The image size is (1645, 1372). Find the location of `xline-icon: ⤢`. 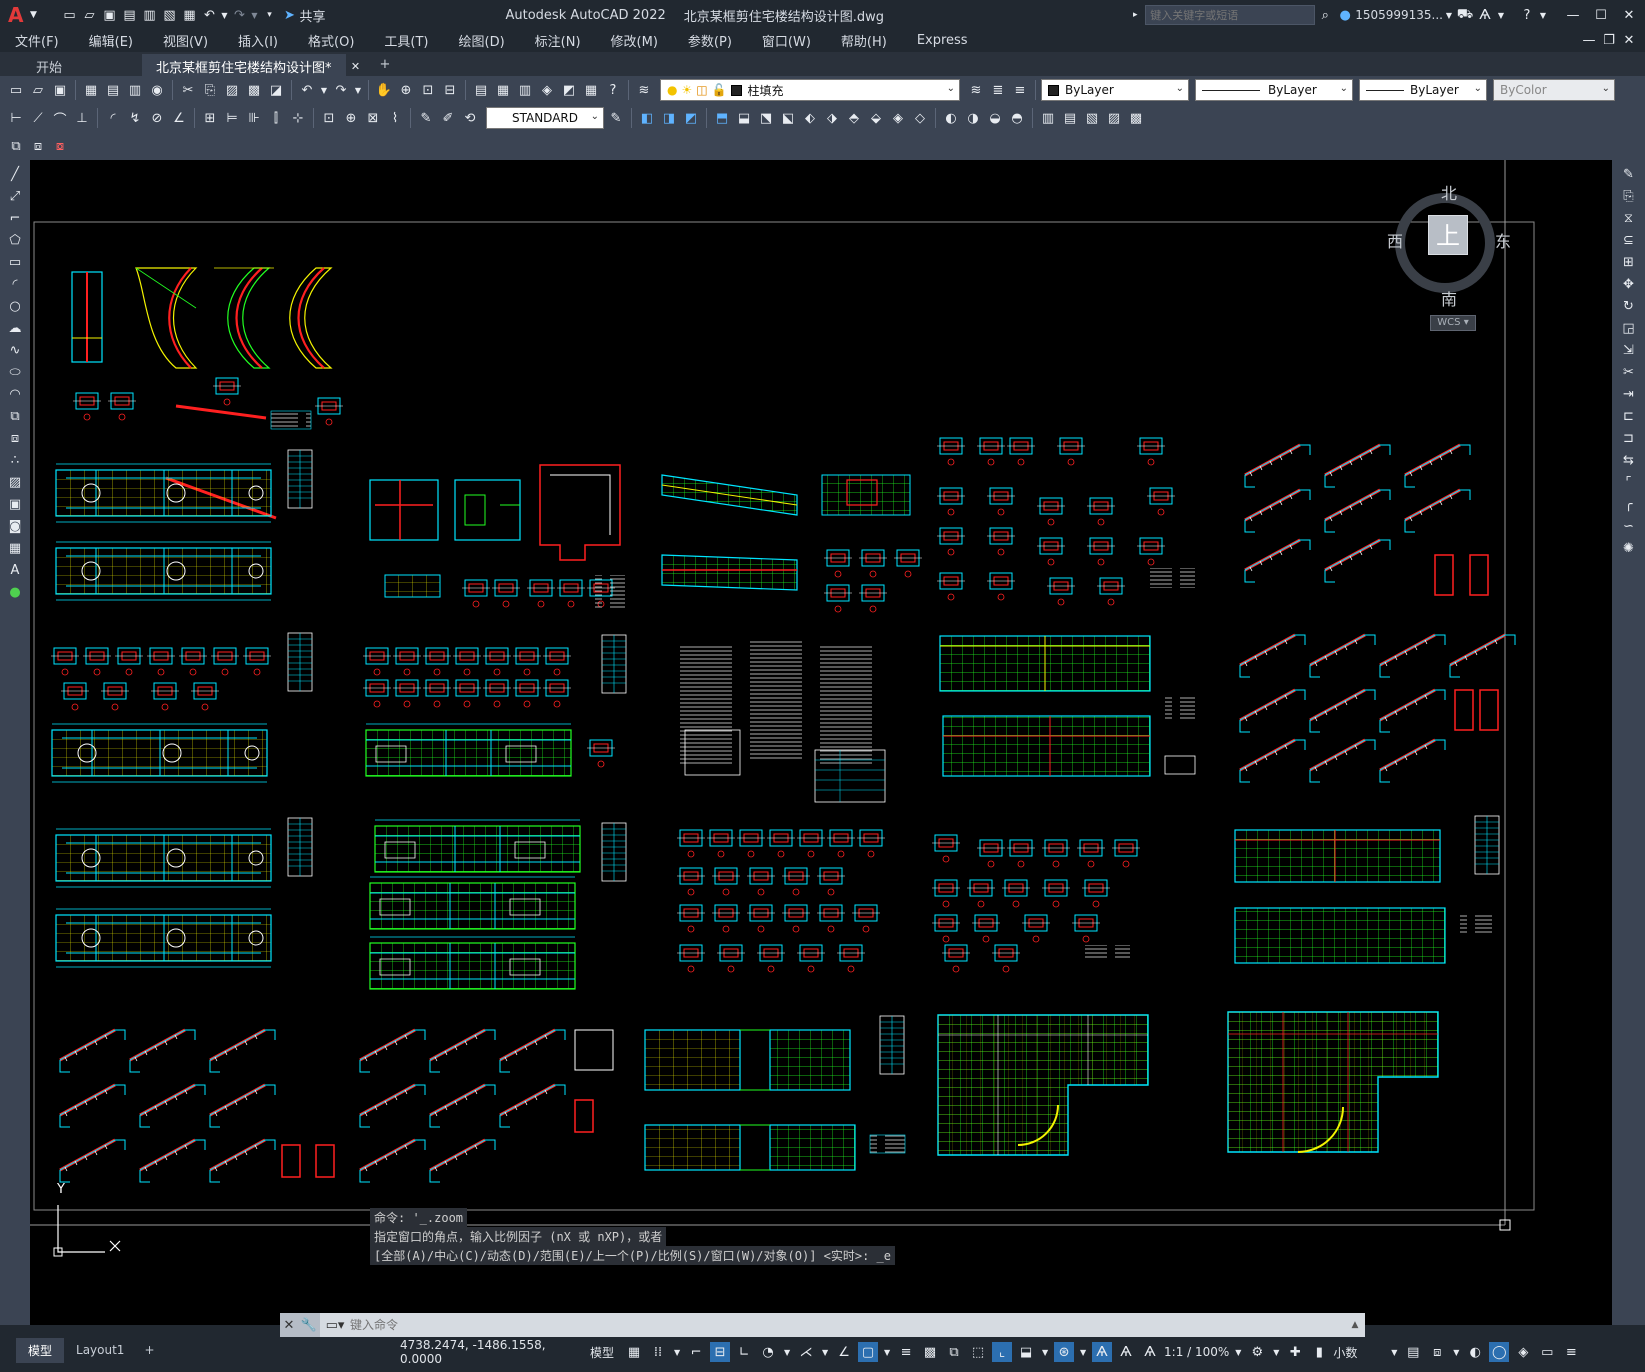

xline-icon: ⤢ is located at coordinates (15, 196).